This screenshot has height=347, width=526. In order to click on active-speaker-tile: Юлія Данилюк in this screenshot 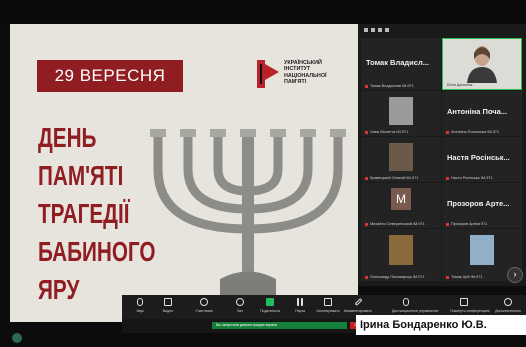, I will do `click(482, 64)`.